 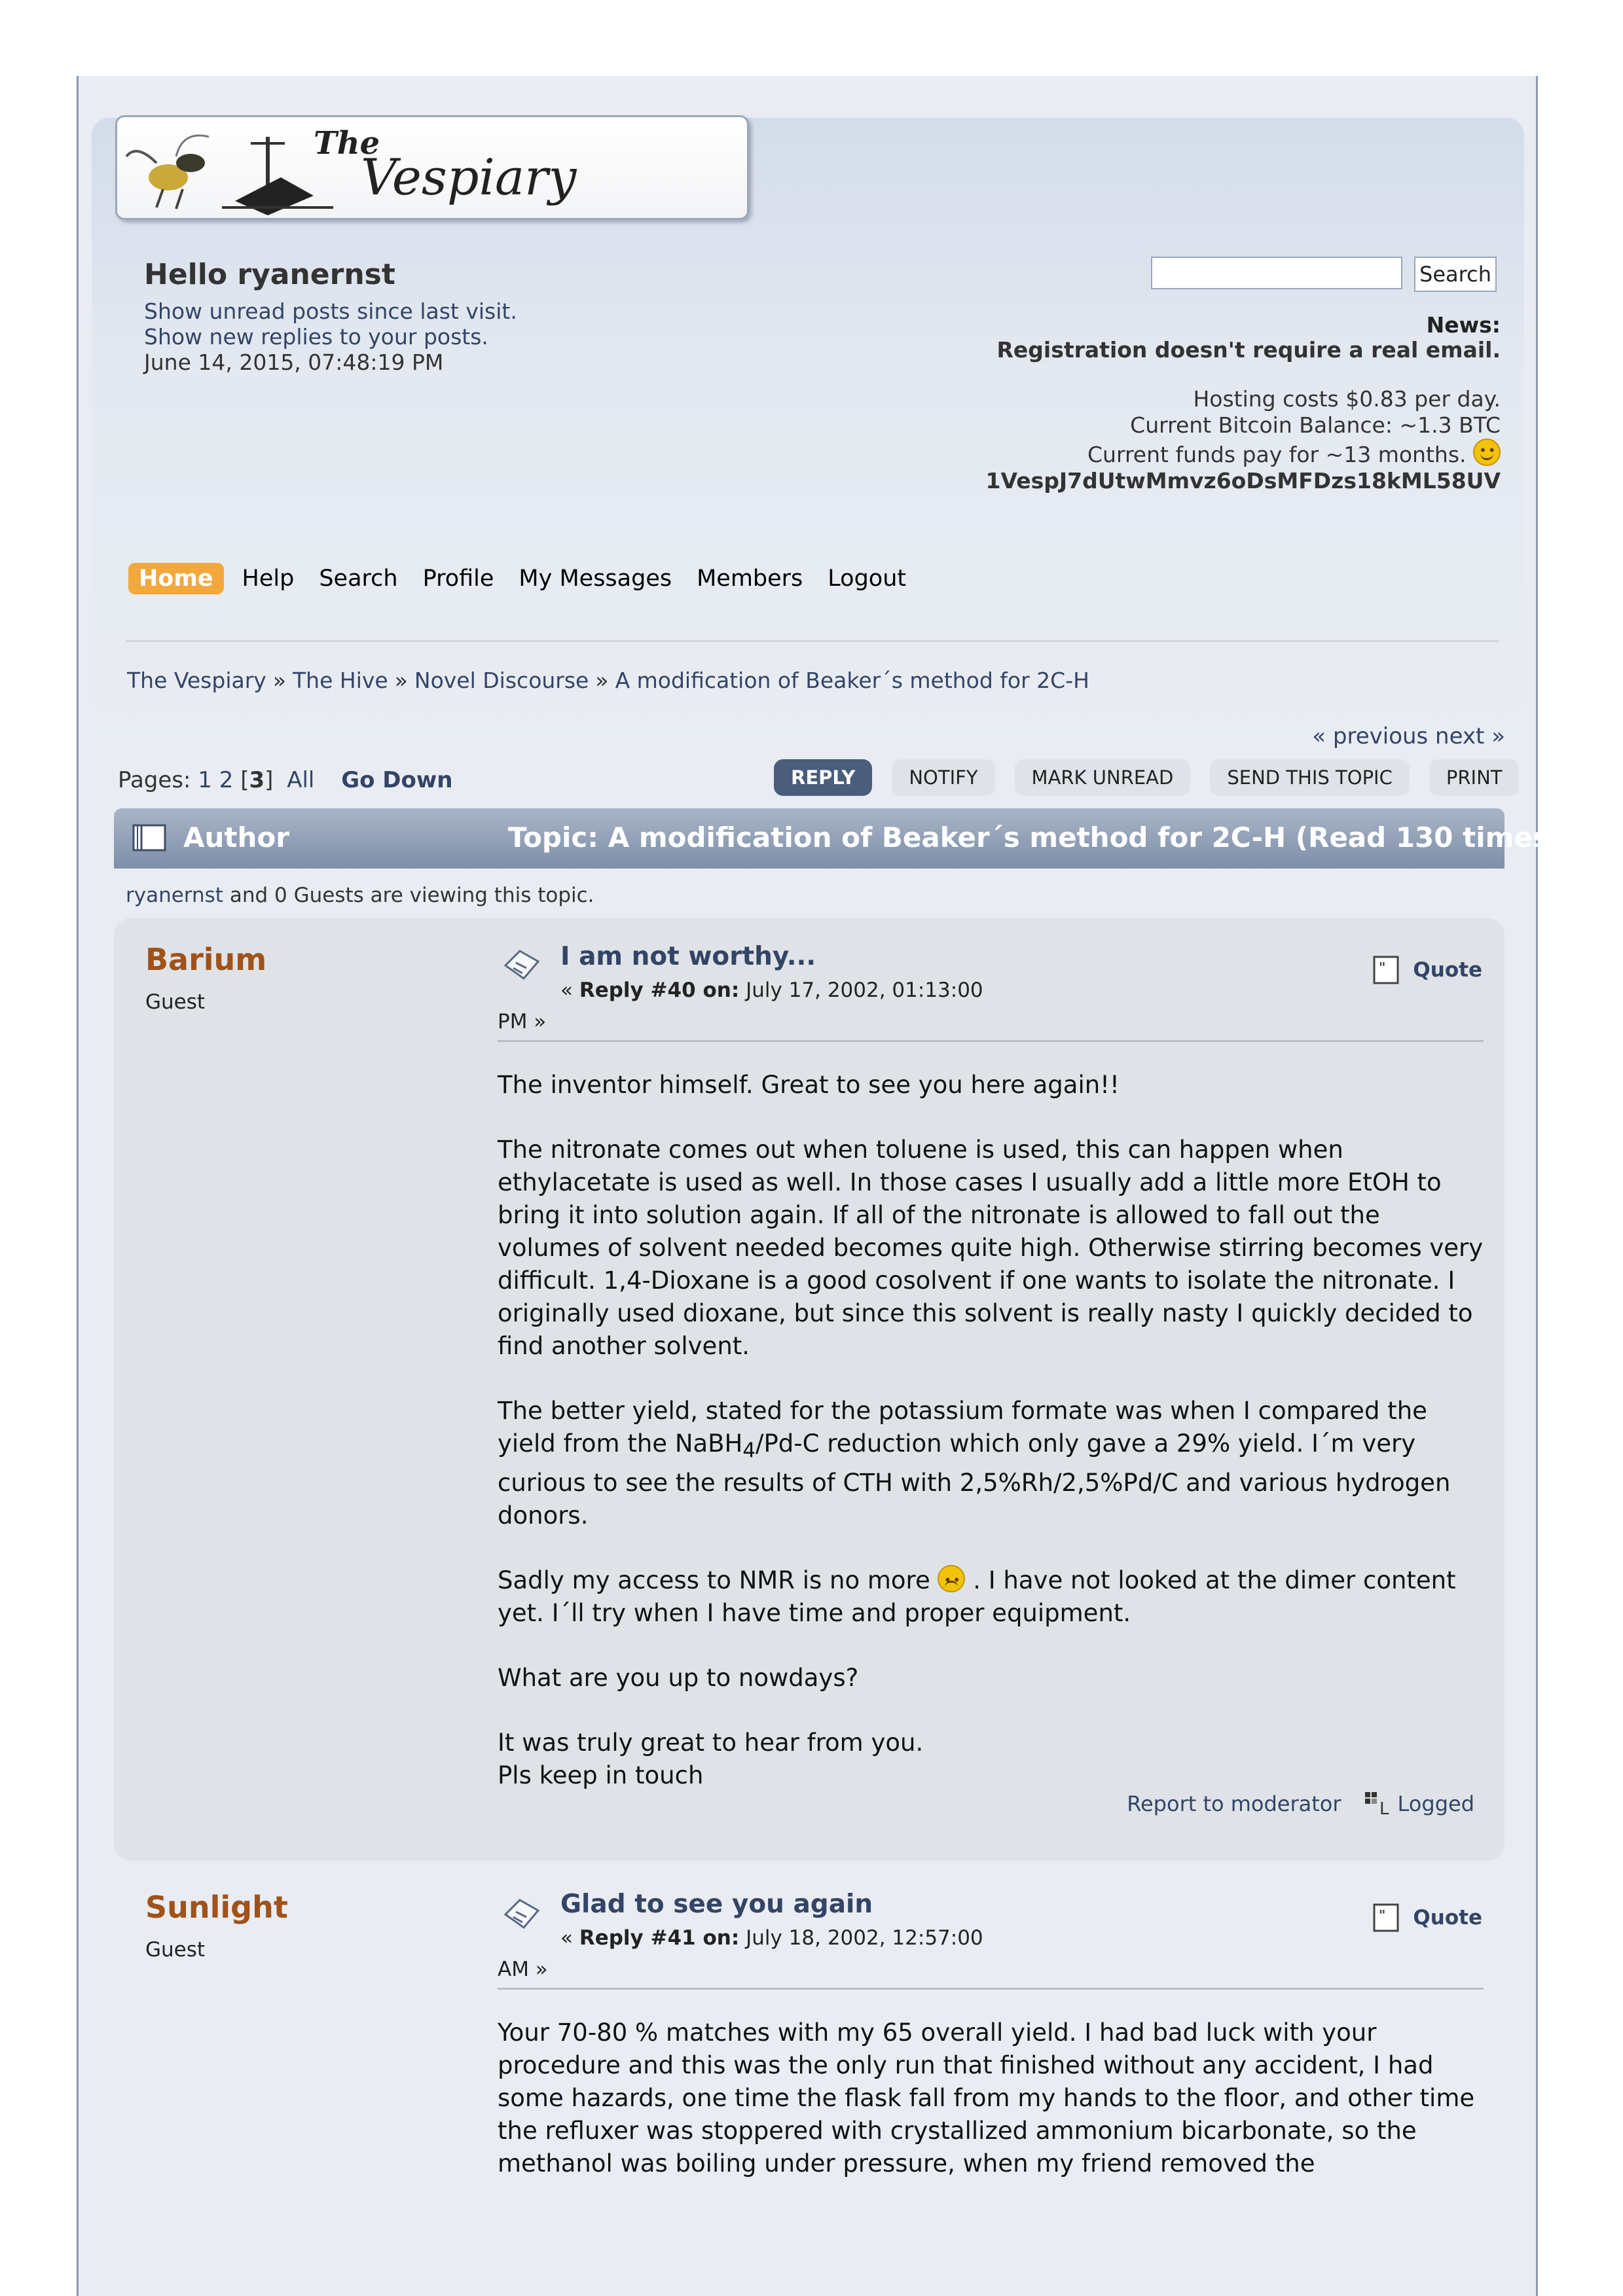 What do you see at coordinates (501, 680) in the screenshot?
I see `breadcrumb-novel-discourse: Novel Discourse` at bounding box center [501, 680].